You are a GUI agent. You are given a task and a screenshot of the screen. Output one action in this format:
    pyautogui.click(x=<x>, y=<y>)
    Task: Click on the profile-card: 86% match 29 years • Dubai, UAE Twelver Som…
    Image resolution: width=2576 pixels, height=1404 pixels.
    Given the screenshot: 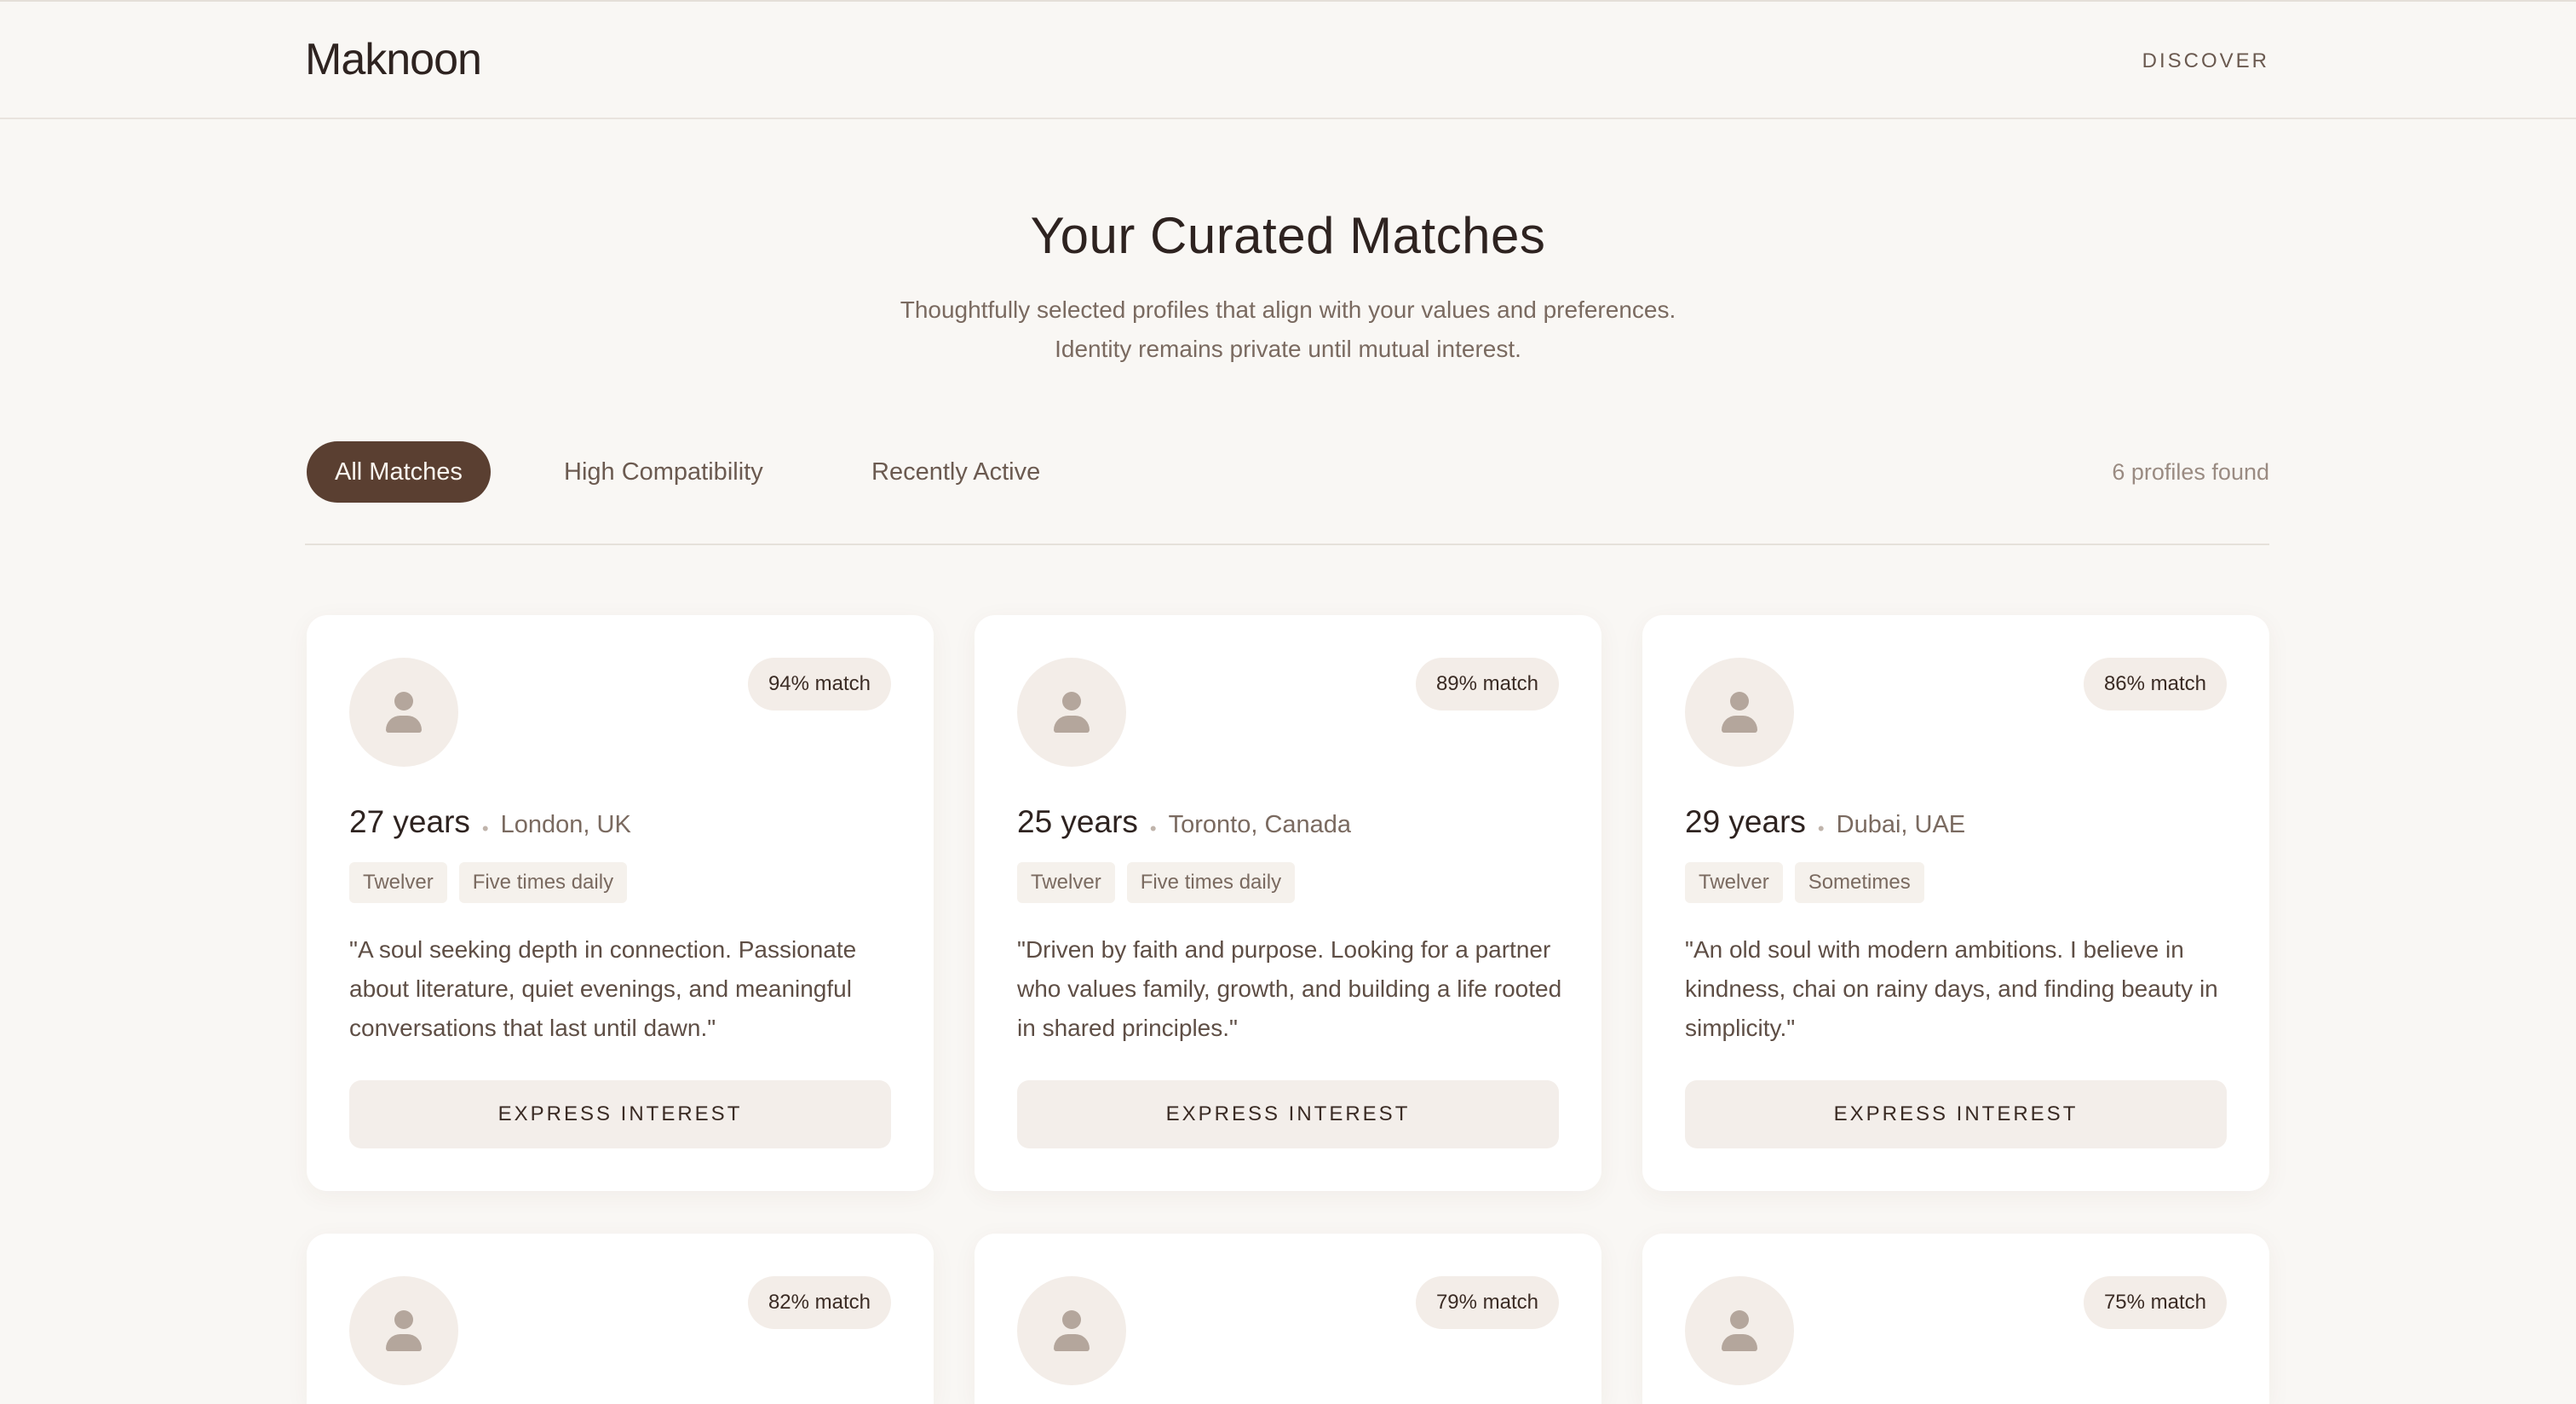 What is the action you would take?
    pyautogui.click(x=1956, y=903)
    